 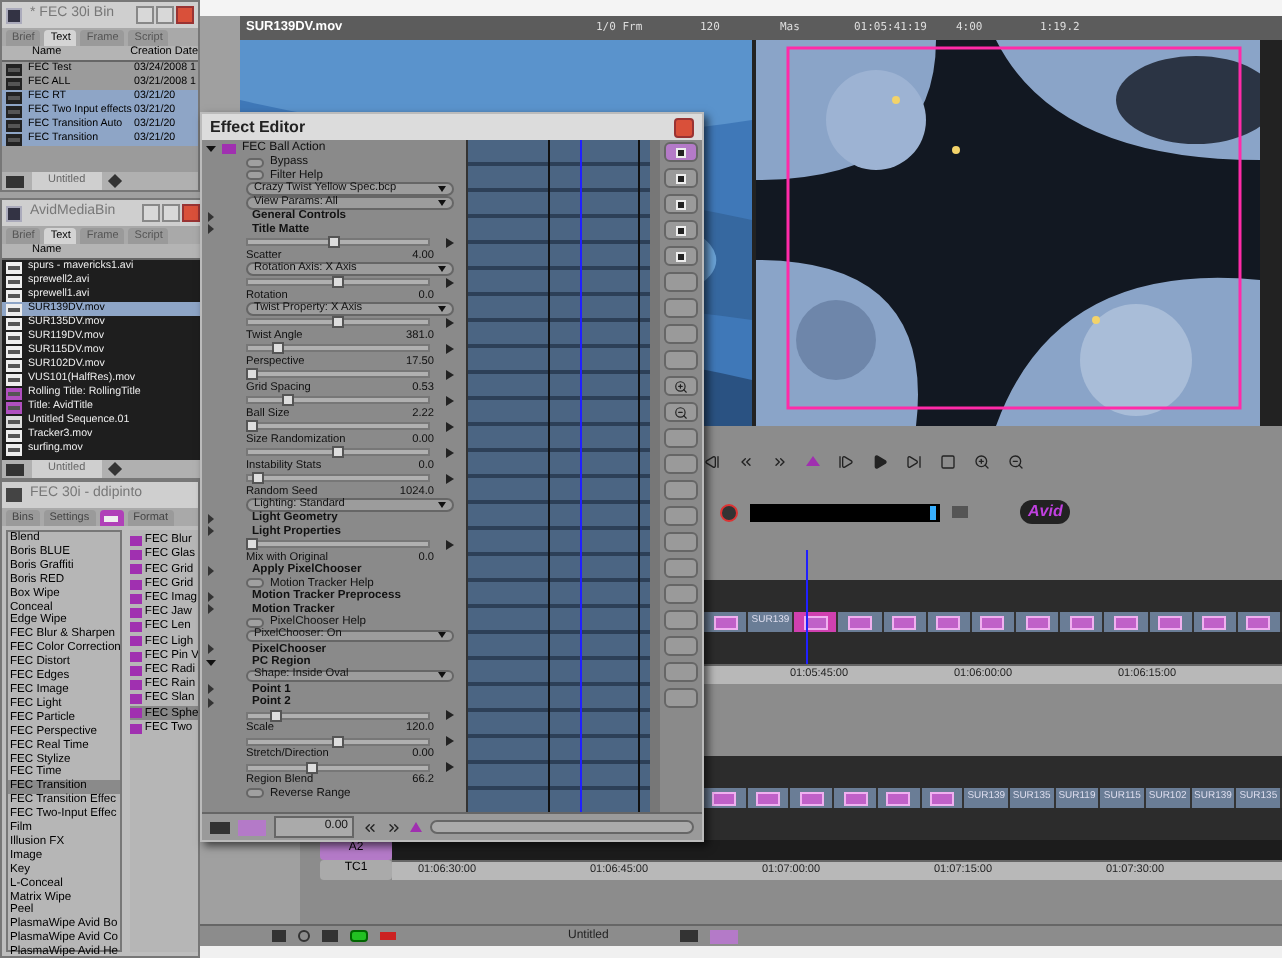 What do you see at coordinates (684, 127) in the screenshot?
I see `close-button` at bounding box center [684, 127].